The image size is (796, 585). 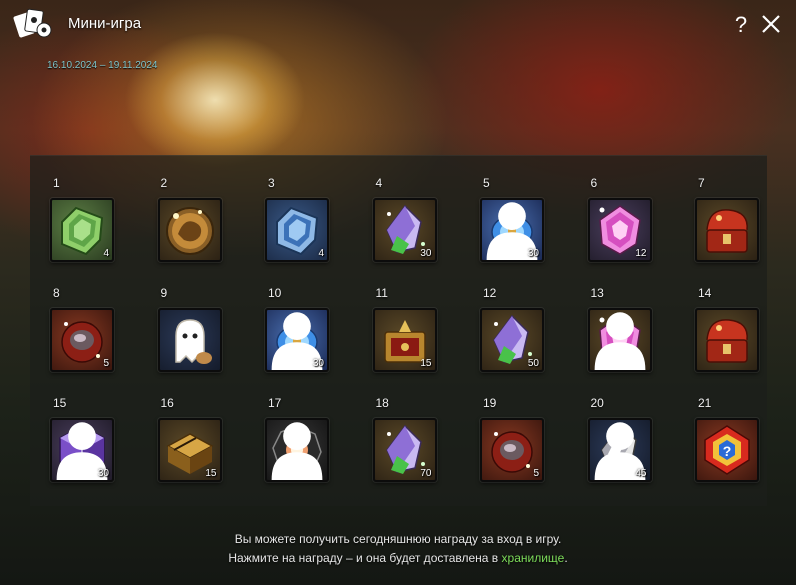 I want to click on day-number: 21, so click(x=705, y=403).